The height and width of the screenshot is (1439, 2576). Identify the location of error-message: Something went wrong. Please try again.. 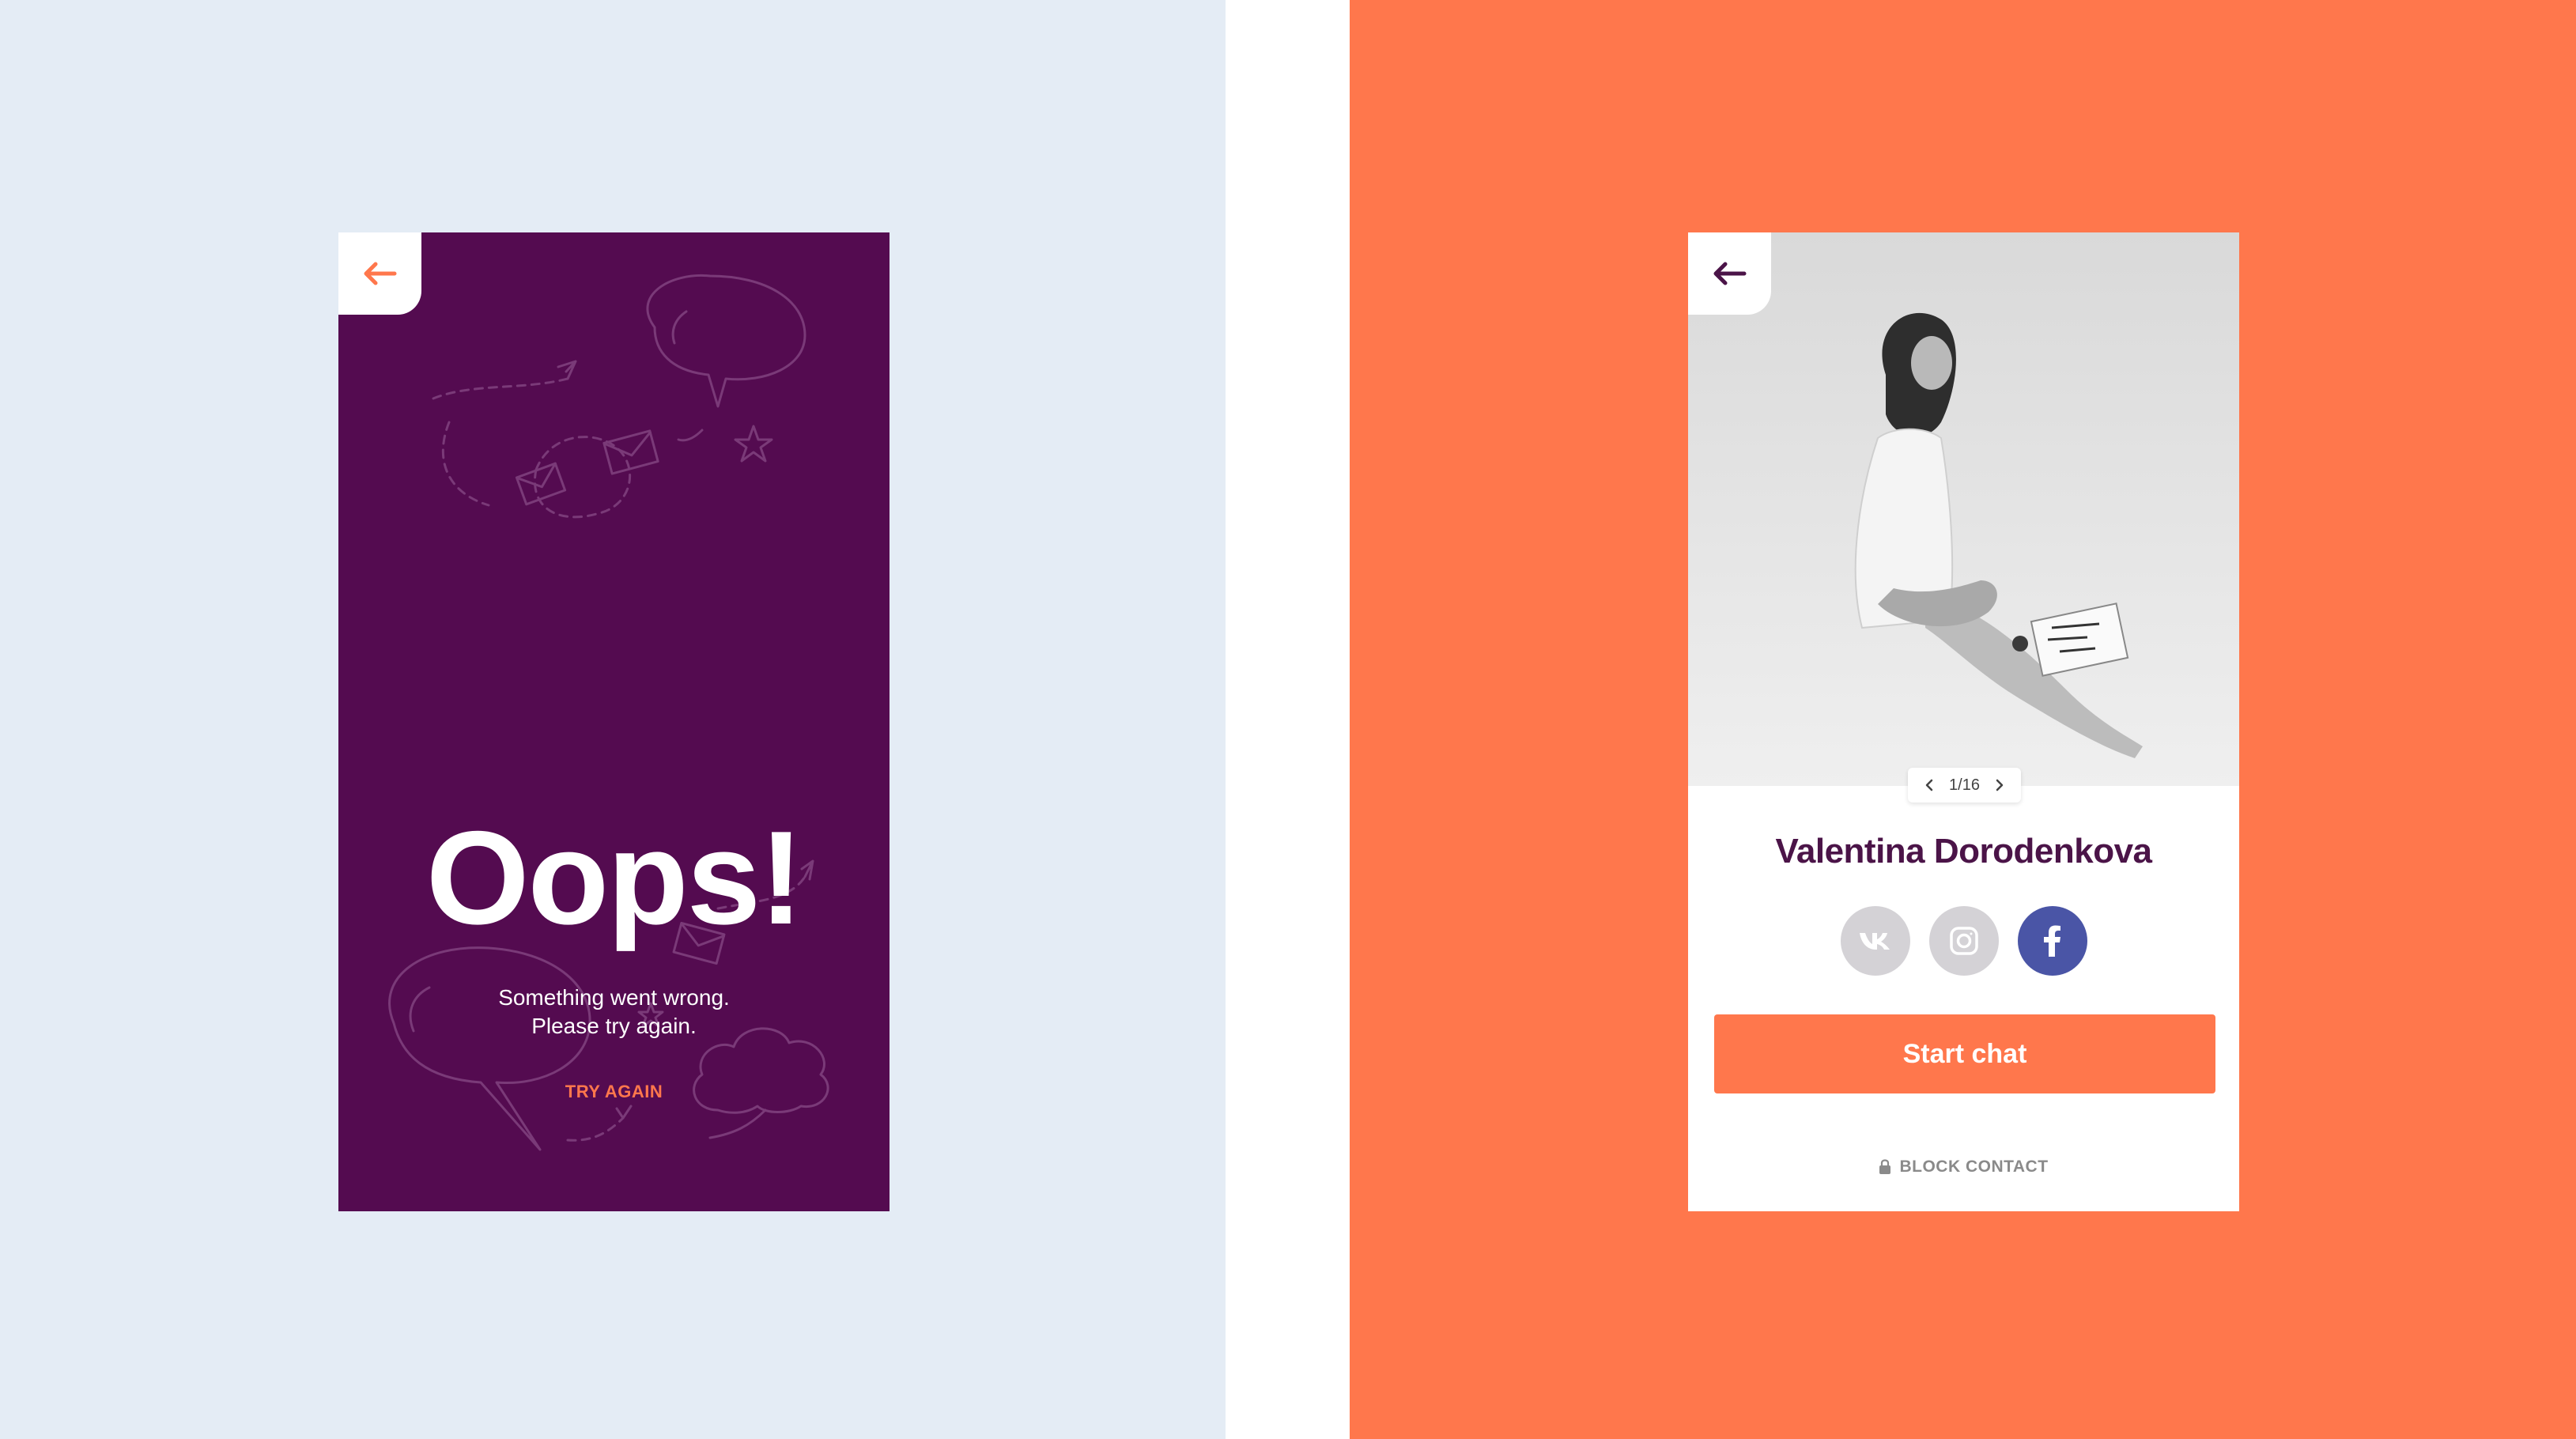
(614, 1012).